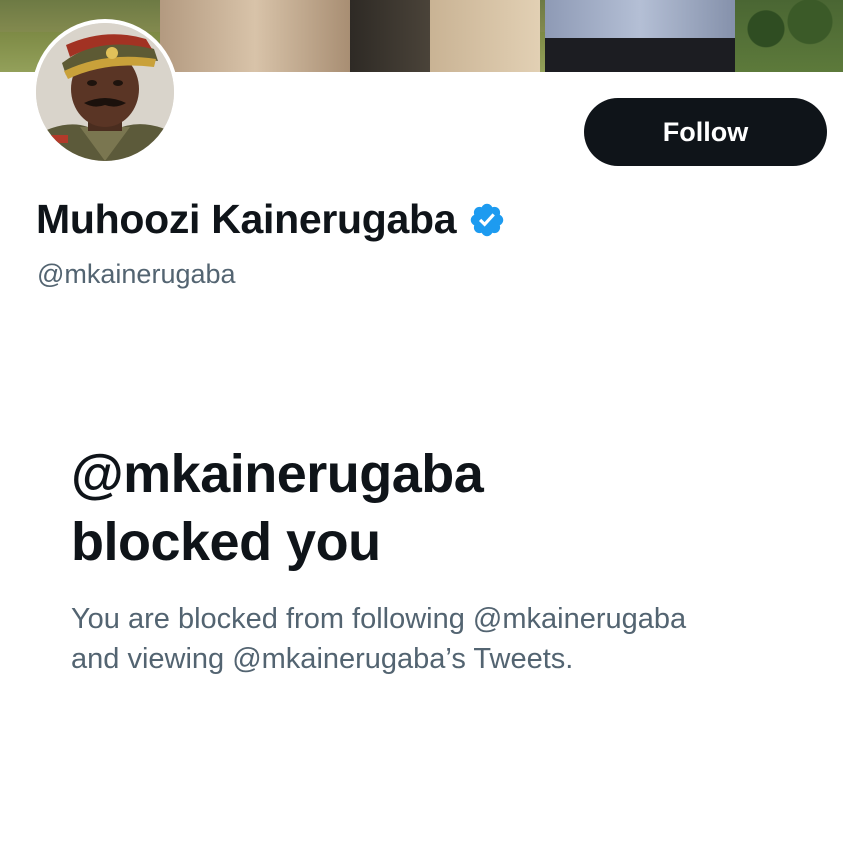 Image resolution: width=843 pixels, height=845 pixels. Describe the element at coordinates (705, 132) in the screenshot. I see `follow-button: Follow` at that location.